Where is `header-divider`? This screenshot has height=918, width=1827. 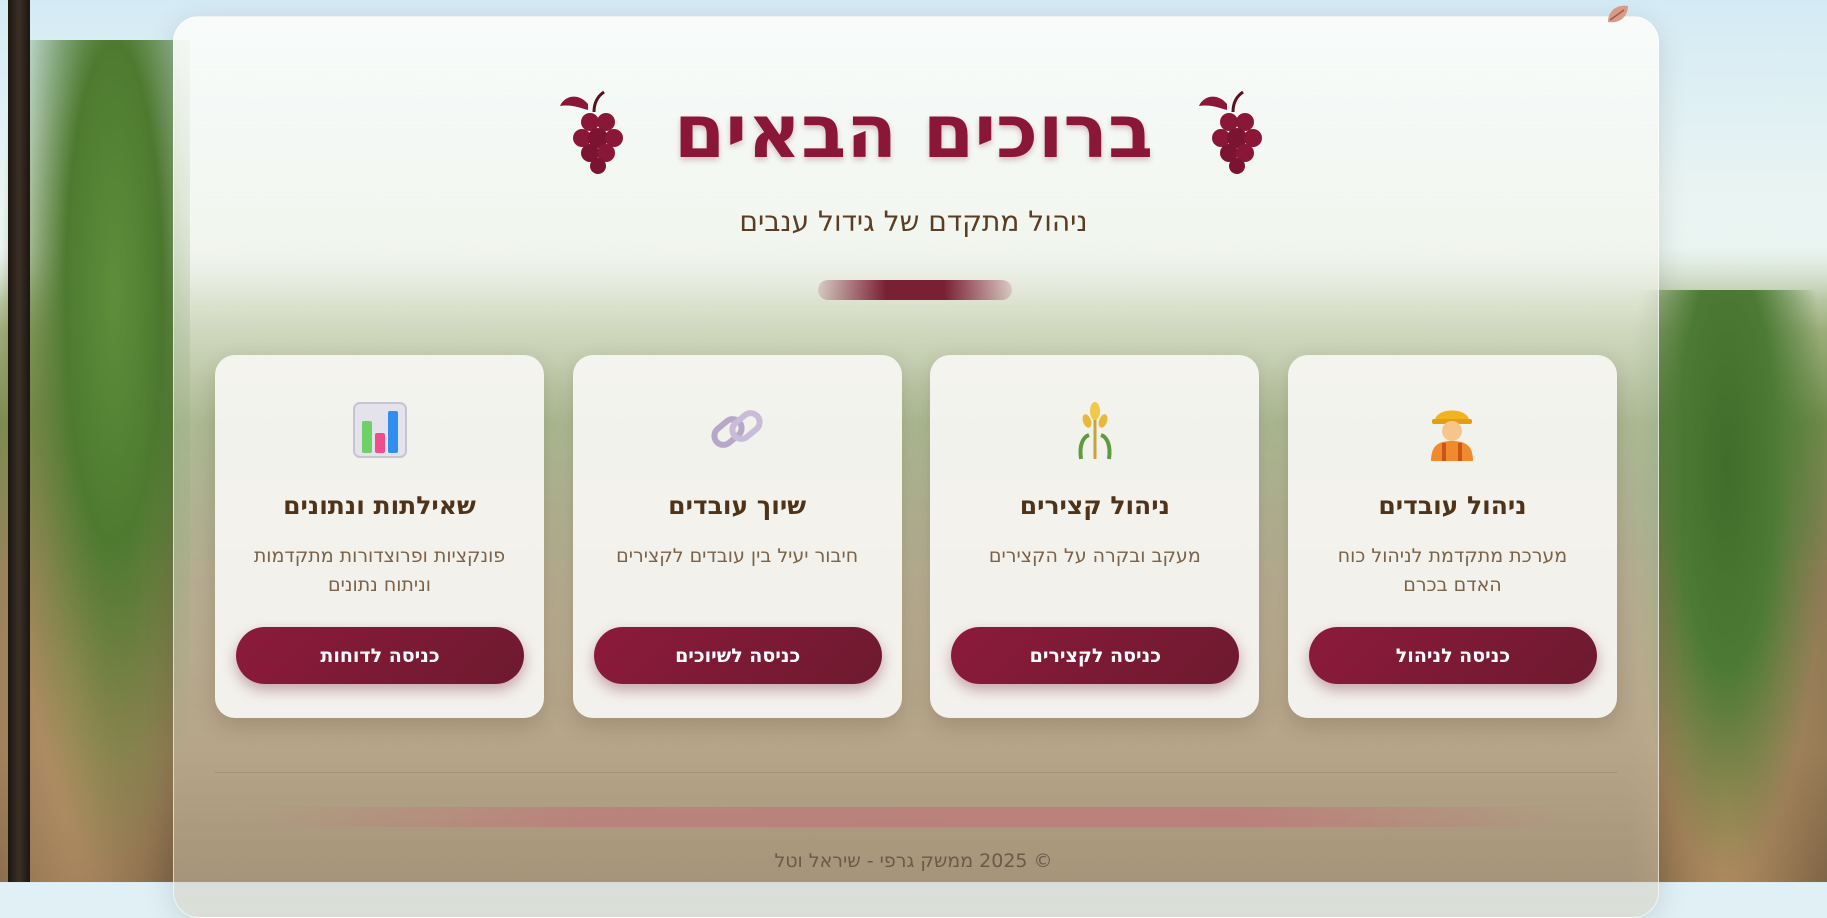
header-divider is located at coordinates (915, 290).